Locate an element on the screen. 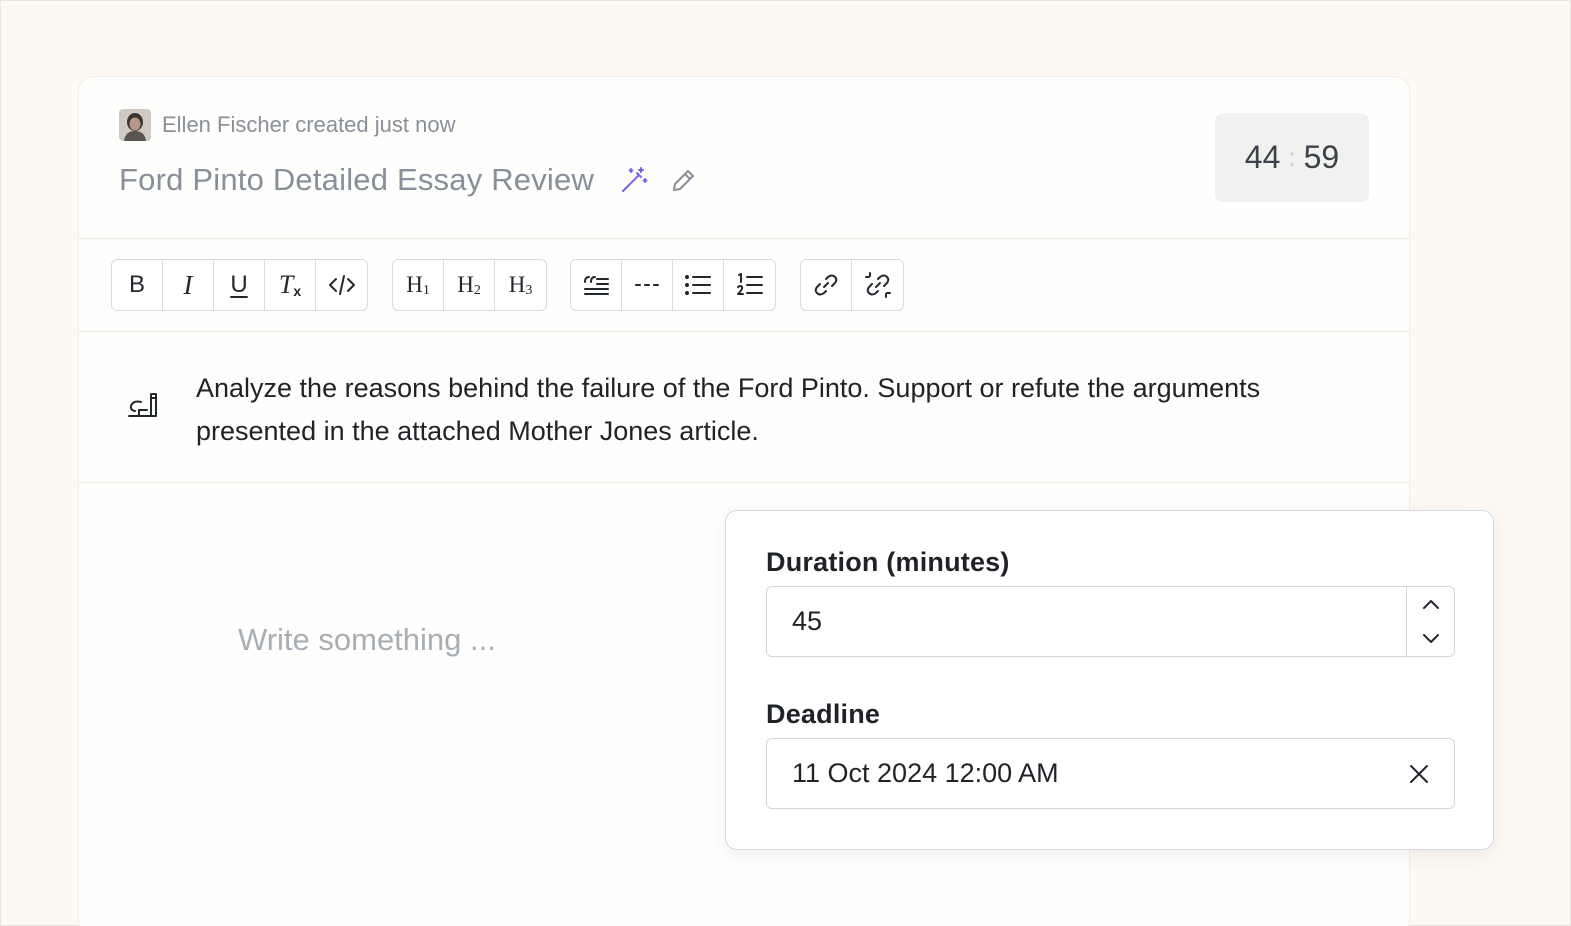 The image size is (1571, 926). assignment-title: Ford Pinto Detailed Essay Review is located at coordinates (357, 179).